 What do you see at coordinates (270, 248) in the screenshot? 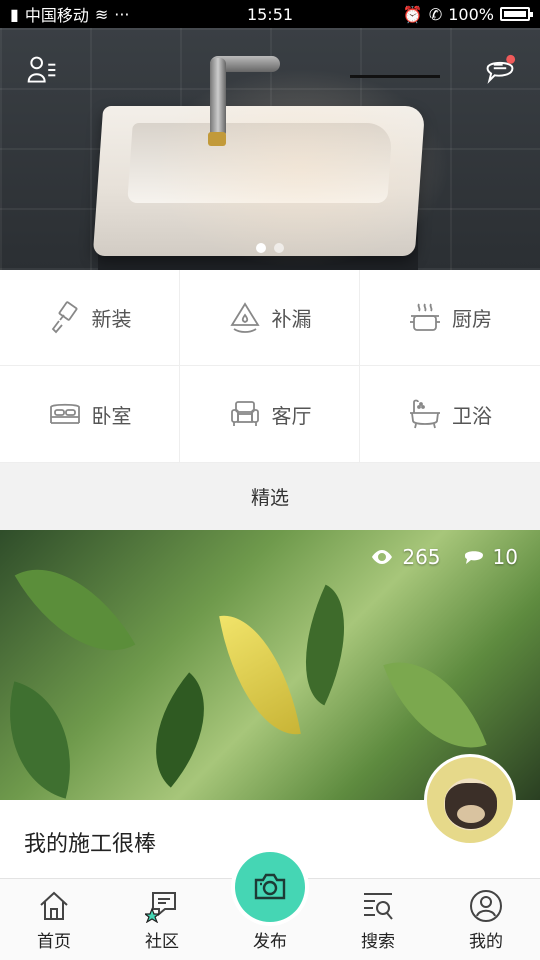
I see `carousel-indicator` at bounding box center [270, 248].